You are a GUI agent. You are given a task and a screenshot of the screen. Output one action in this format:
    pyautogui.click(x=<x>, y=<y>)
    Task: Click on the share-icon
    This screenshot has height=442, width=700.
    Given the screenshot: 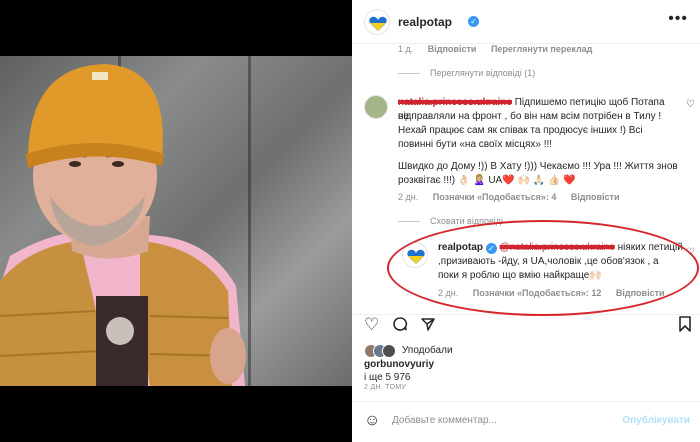 What is the action you would take?
    pyautogui.click(x=428, y=326)
    